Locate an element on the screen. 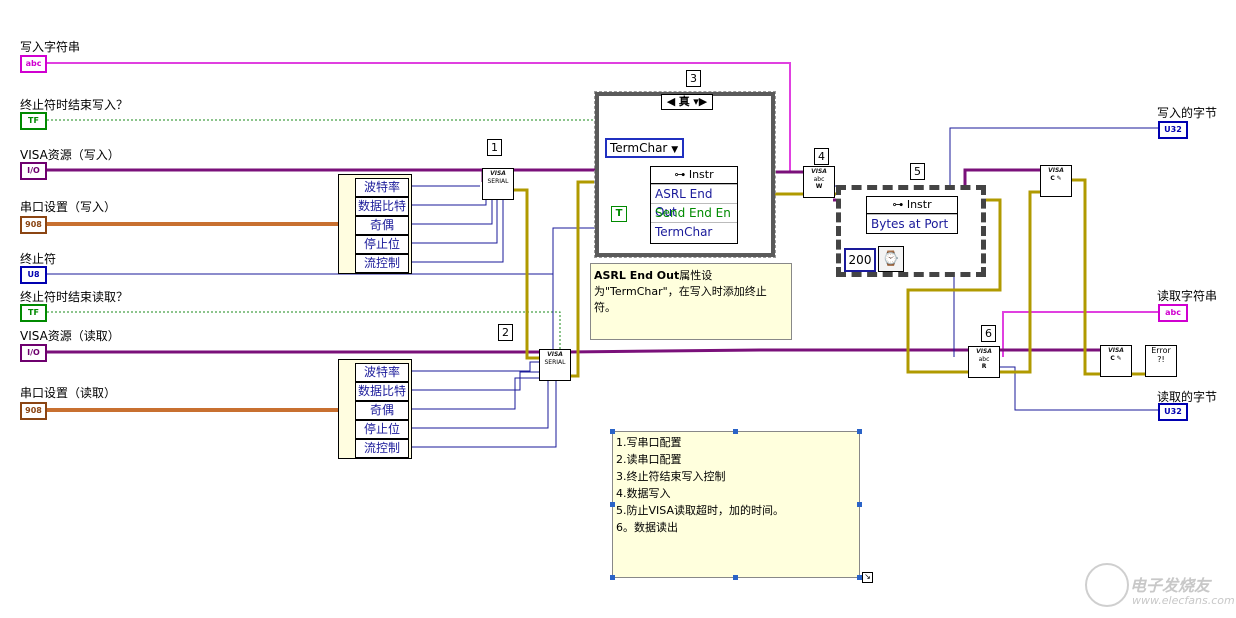 This screenshot has height=618, width=1236. note-line-2: 2.读串口配置 is located at coordinates (649, 459).